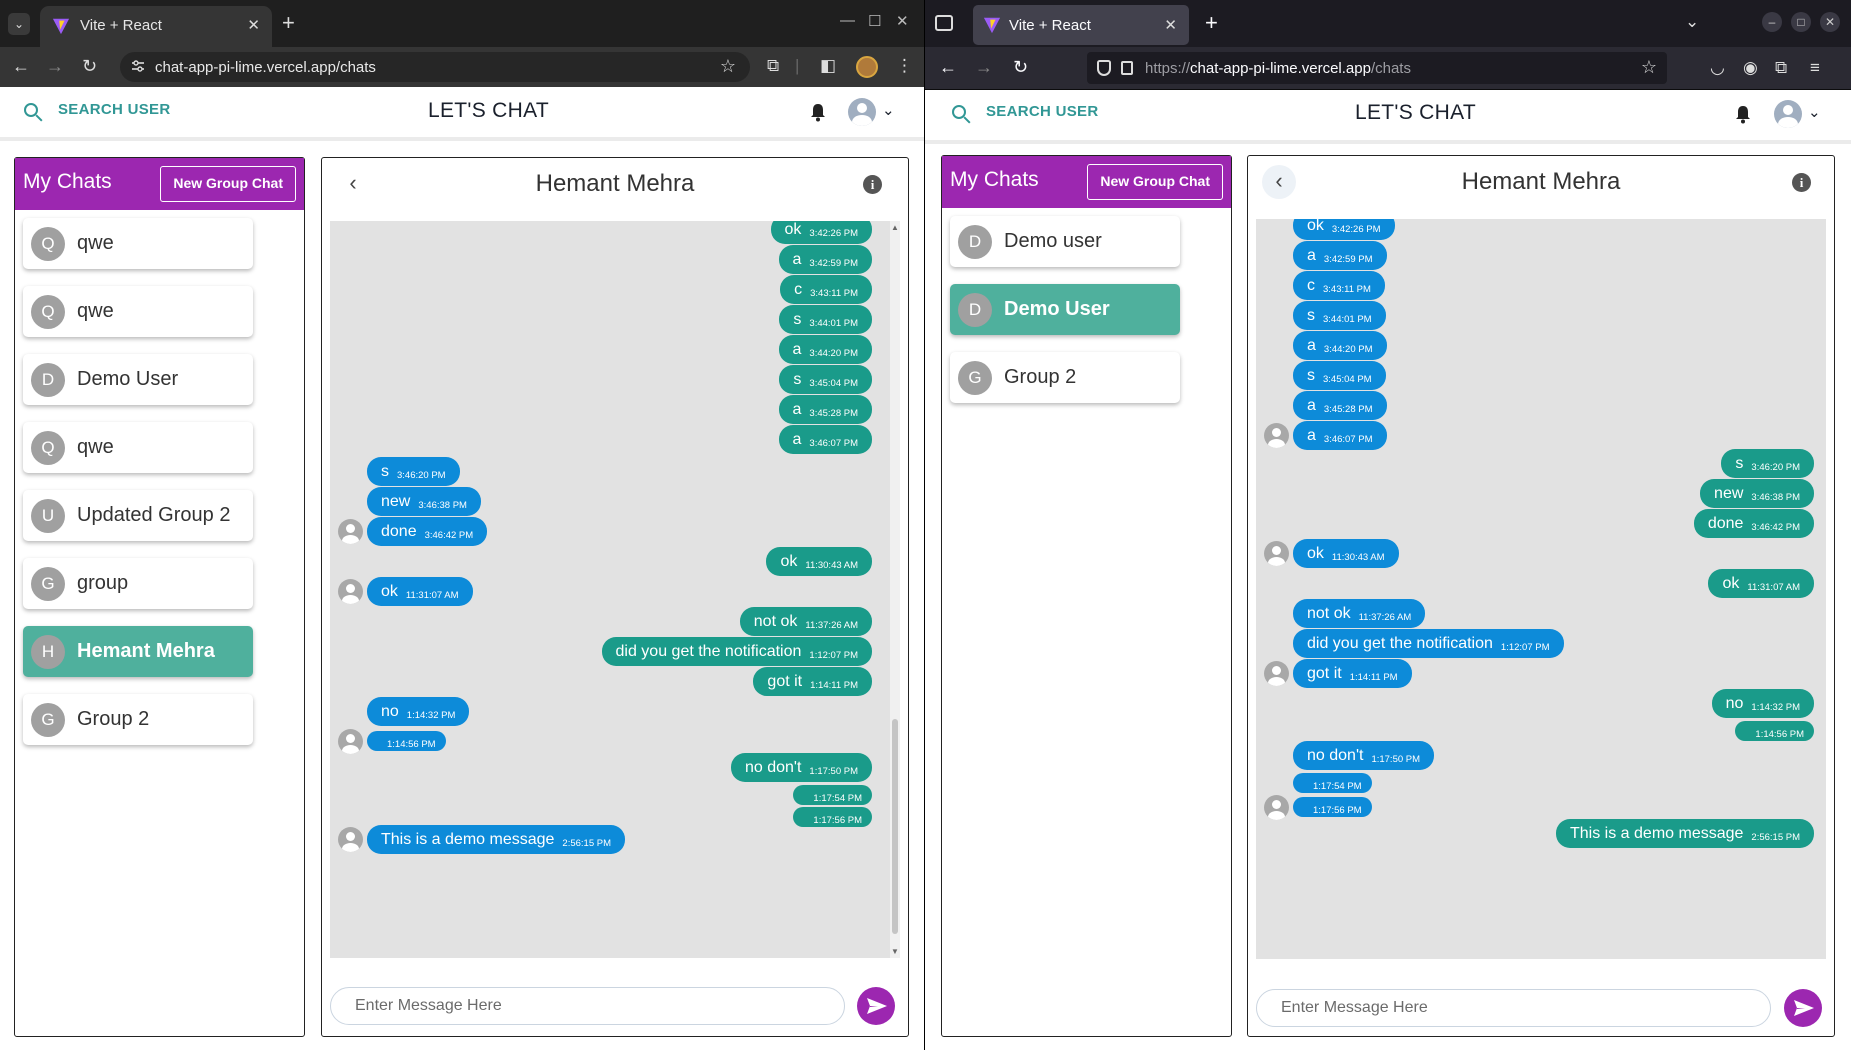 This screenshot has height=1050, width=1851. What do you see at coordinates (138, 583) in the screenshot?
I see `chat-list-item: Ggroup` at bounding box center [138, 583].